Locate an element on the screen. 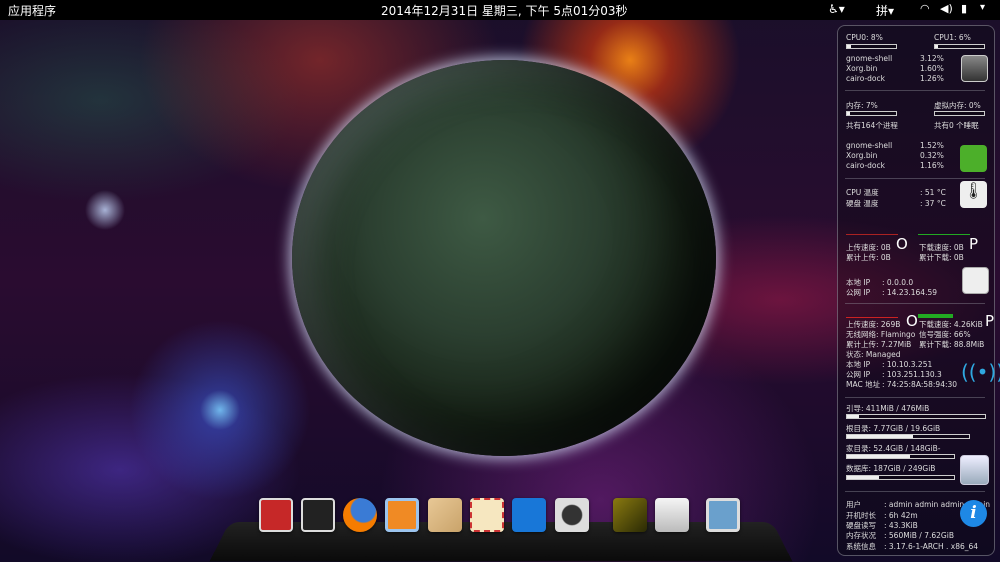  wifi-p-marker: P is located at coordinates (990, 321).